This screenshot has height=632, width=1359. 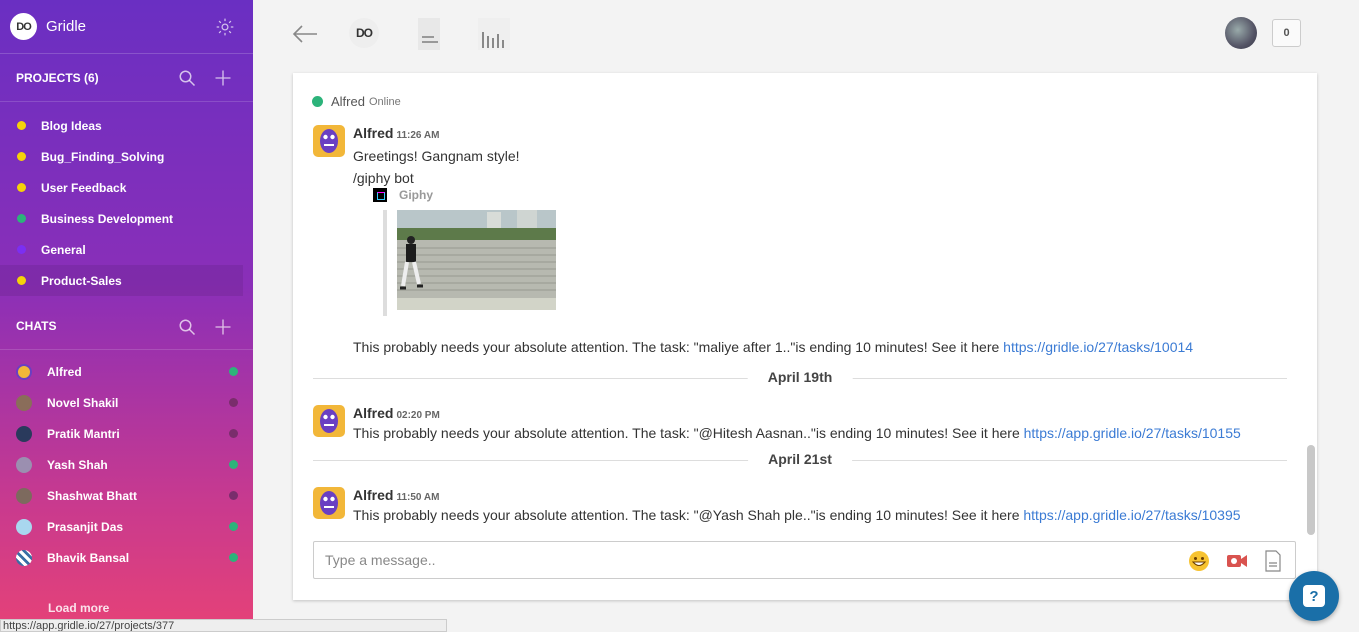 I want to click on quote-bar, so click(x=385, y=263).